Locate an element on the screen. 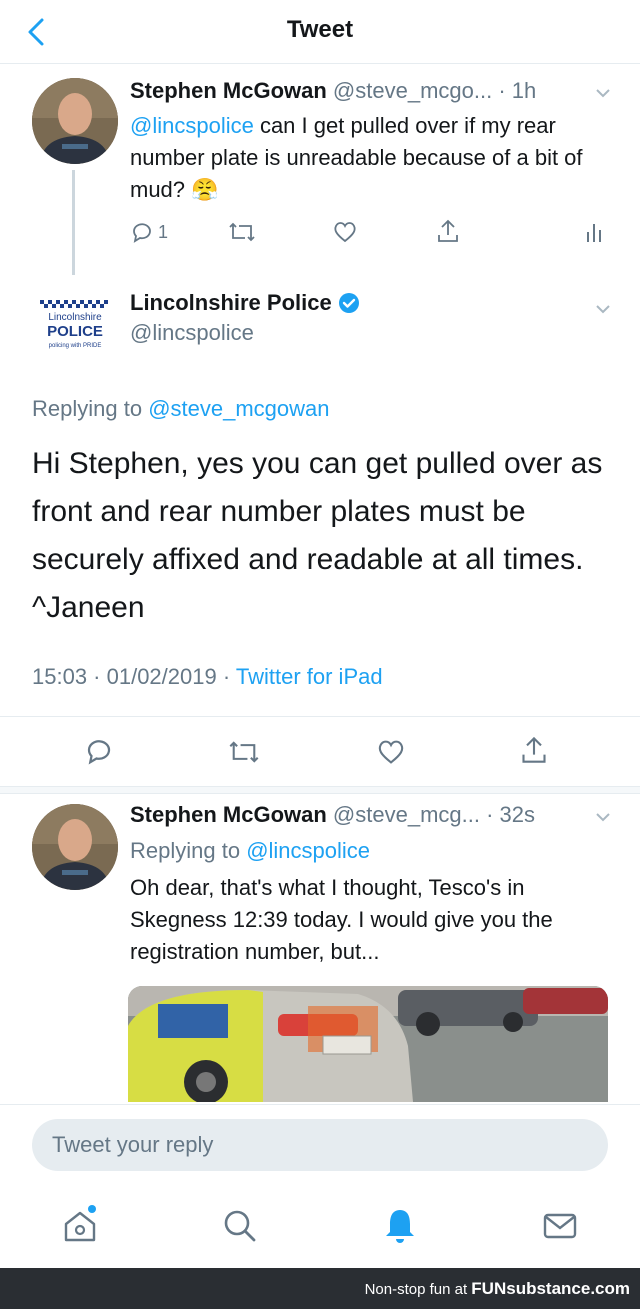 This screenshot has width=640, height=1309. section-divider is located at coordinates (320, 790).